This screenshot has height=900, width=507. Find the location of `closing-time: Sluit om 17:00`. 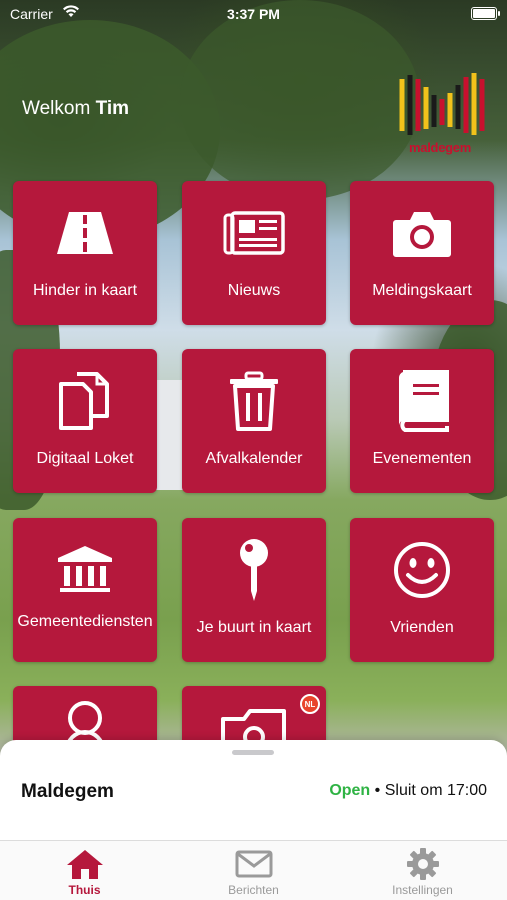

closing-time: Sluit om 17:00 is located at coordinates (435, 790).